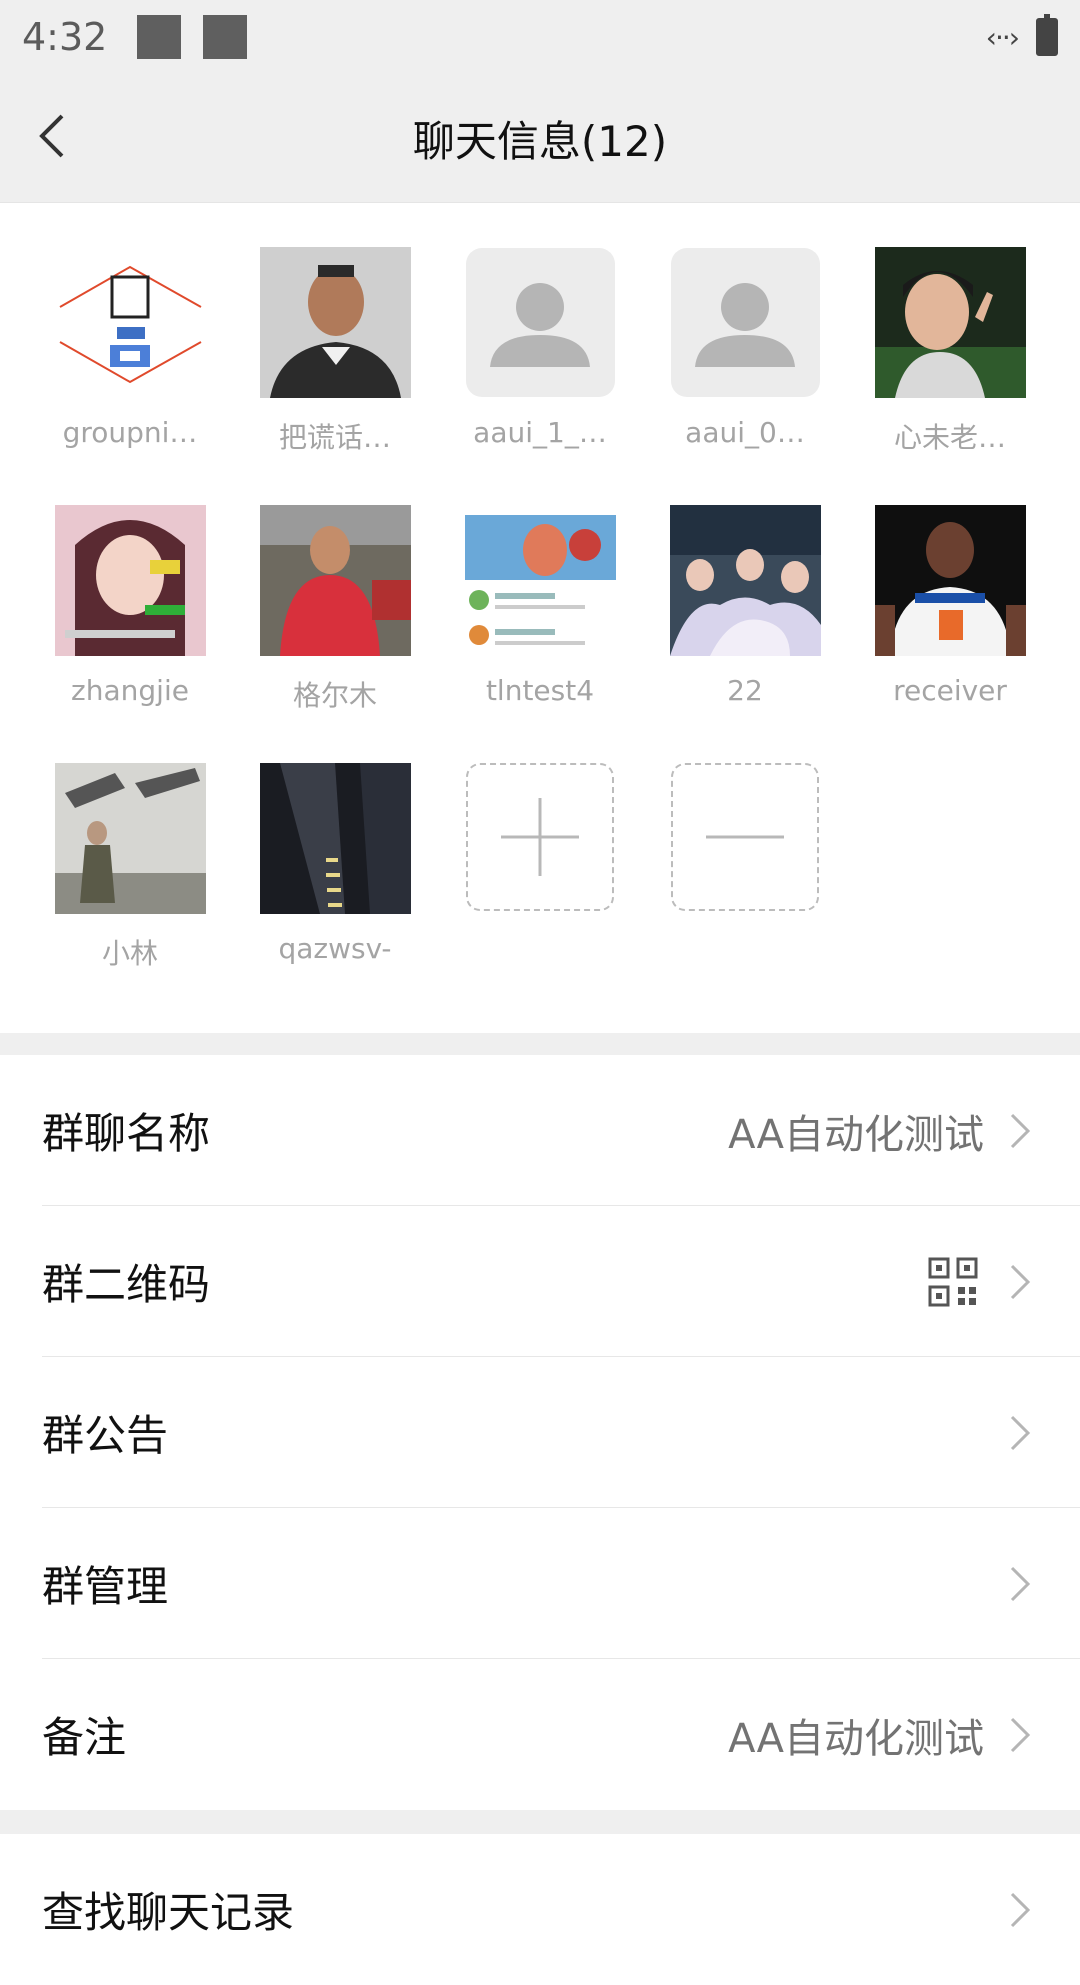 This screenshot has width=1080, height=1985. Describe the element at coordinates (130, 690) in the screenshot. I see `member-name: zhangjie` at that location.